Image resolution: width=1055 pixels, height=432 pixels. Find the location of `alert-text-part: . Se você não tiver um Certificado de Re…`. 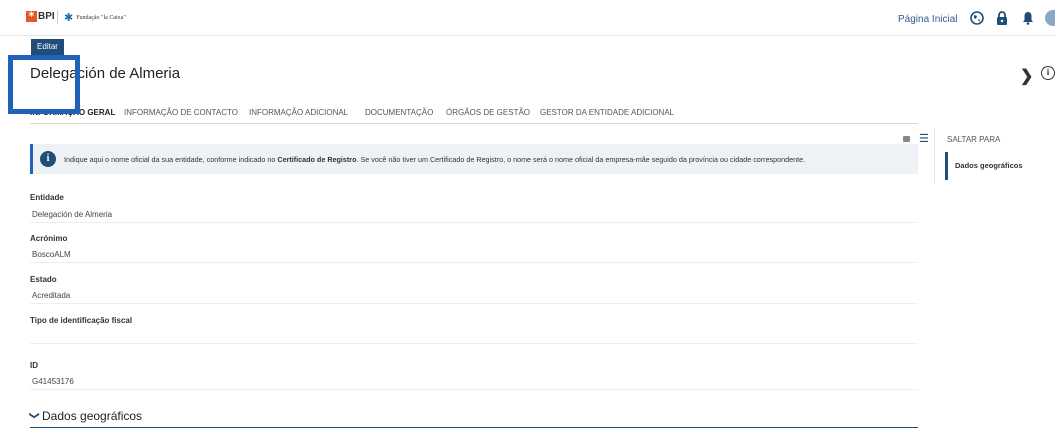

alert-text-part: . Se você não tiver um Certificado de Re… is located at coordinates (581, 159).